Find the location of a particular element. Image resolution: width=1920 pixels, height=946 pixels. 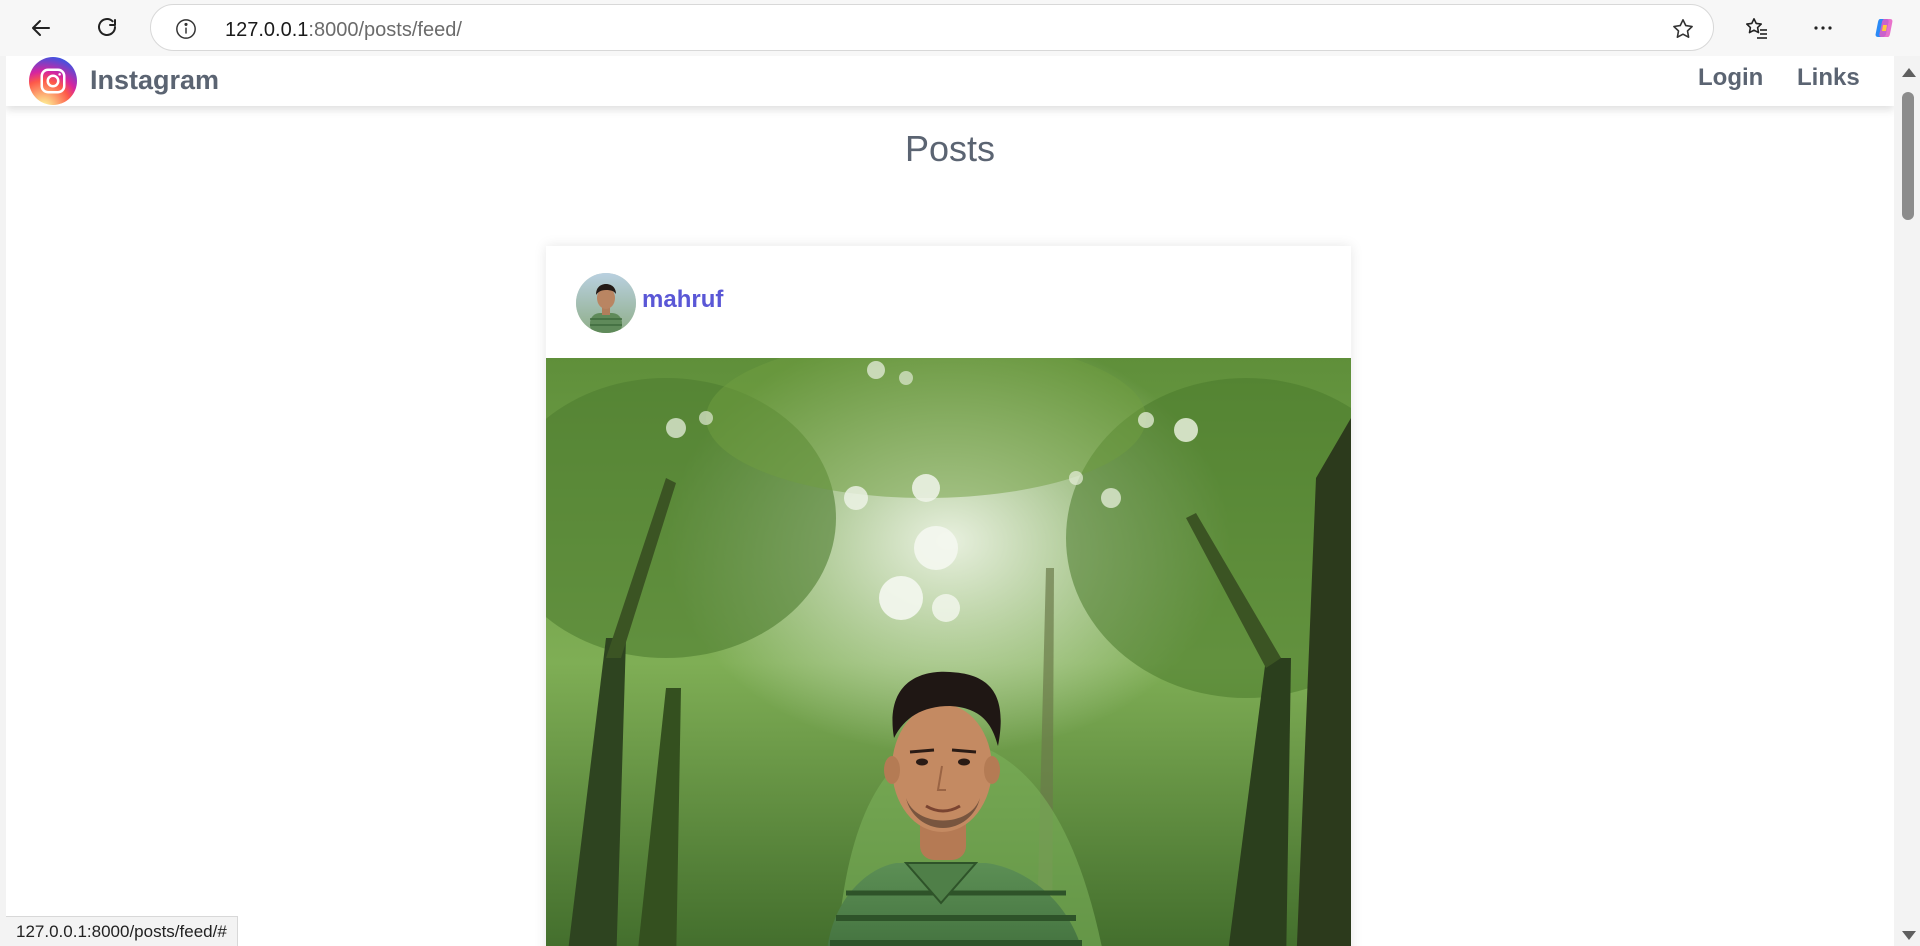

more-icon is located at coordinates (1823, 28).